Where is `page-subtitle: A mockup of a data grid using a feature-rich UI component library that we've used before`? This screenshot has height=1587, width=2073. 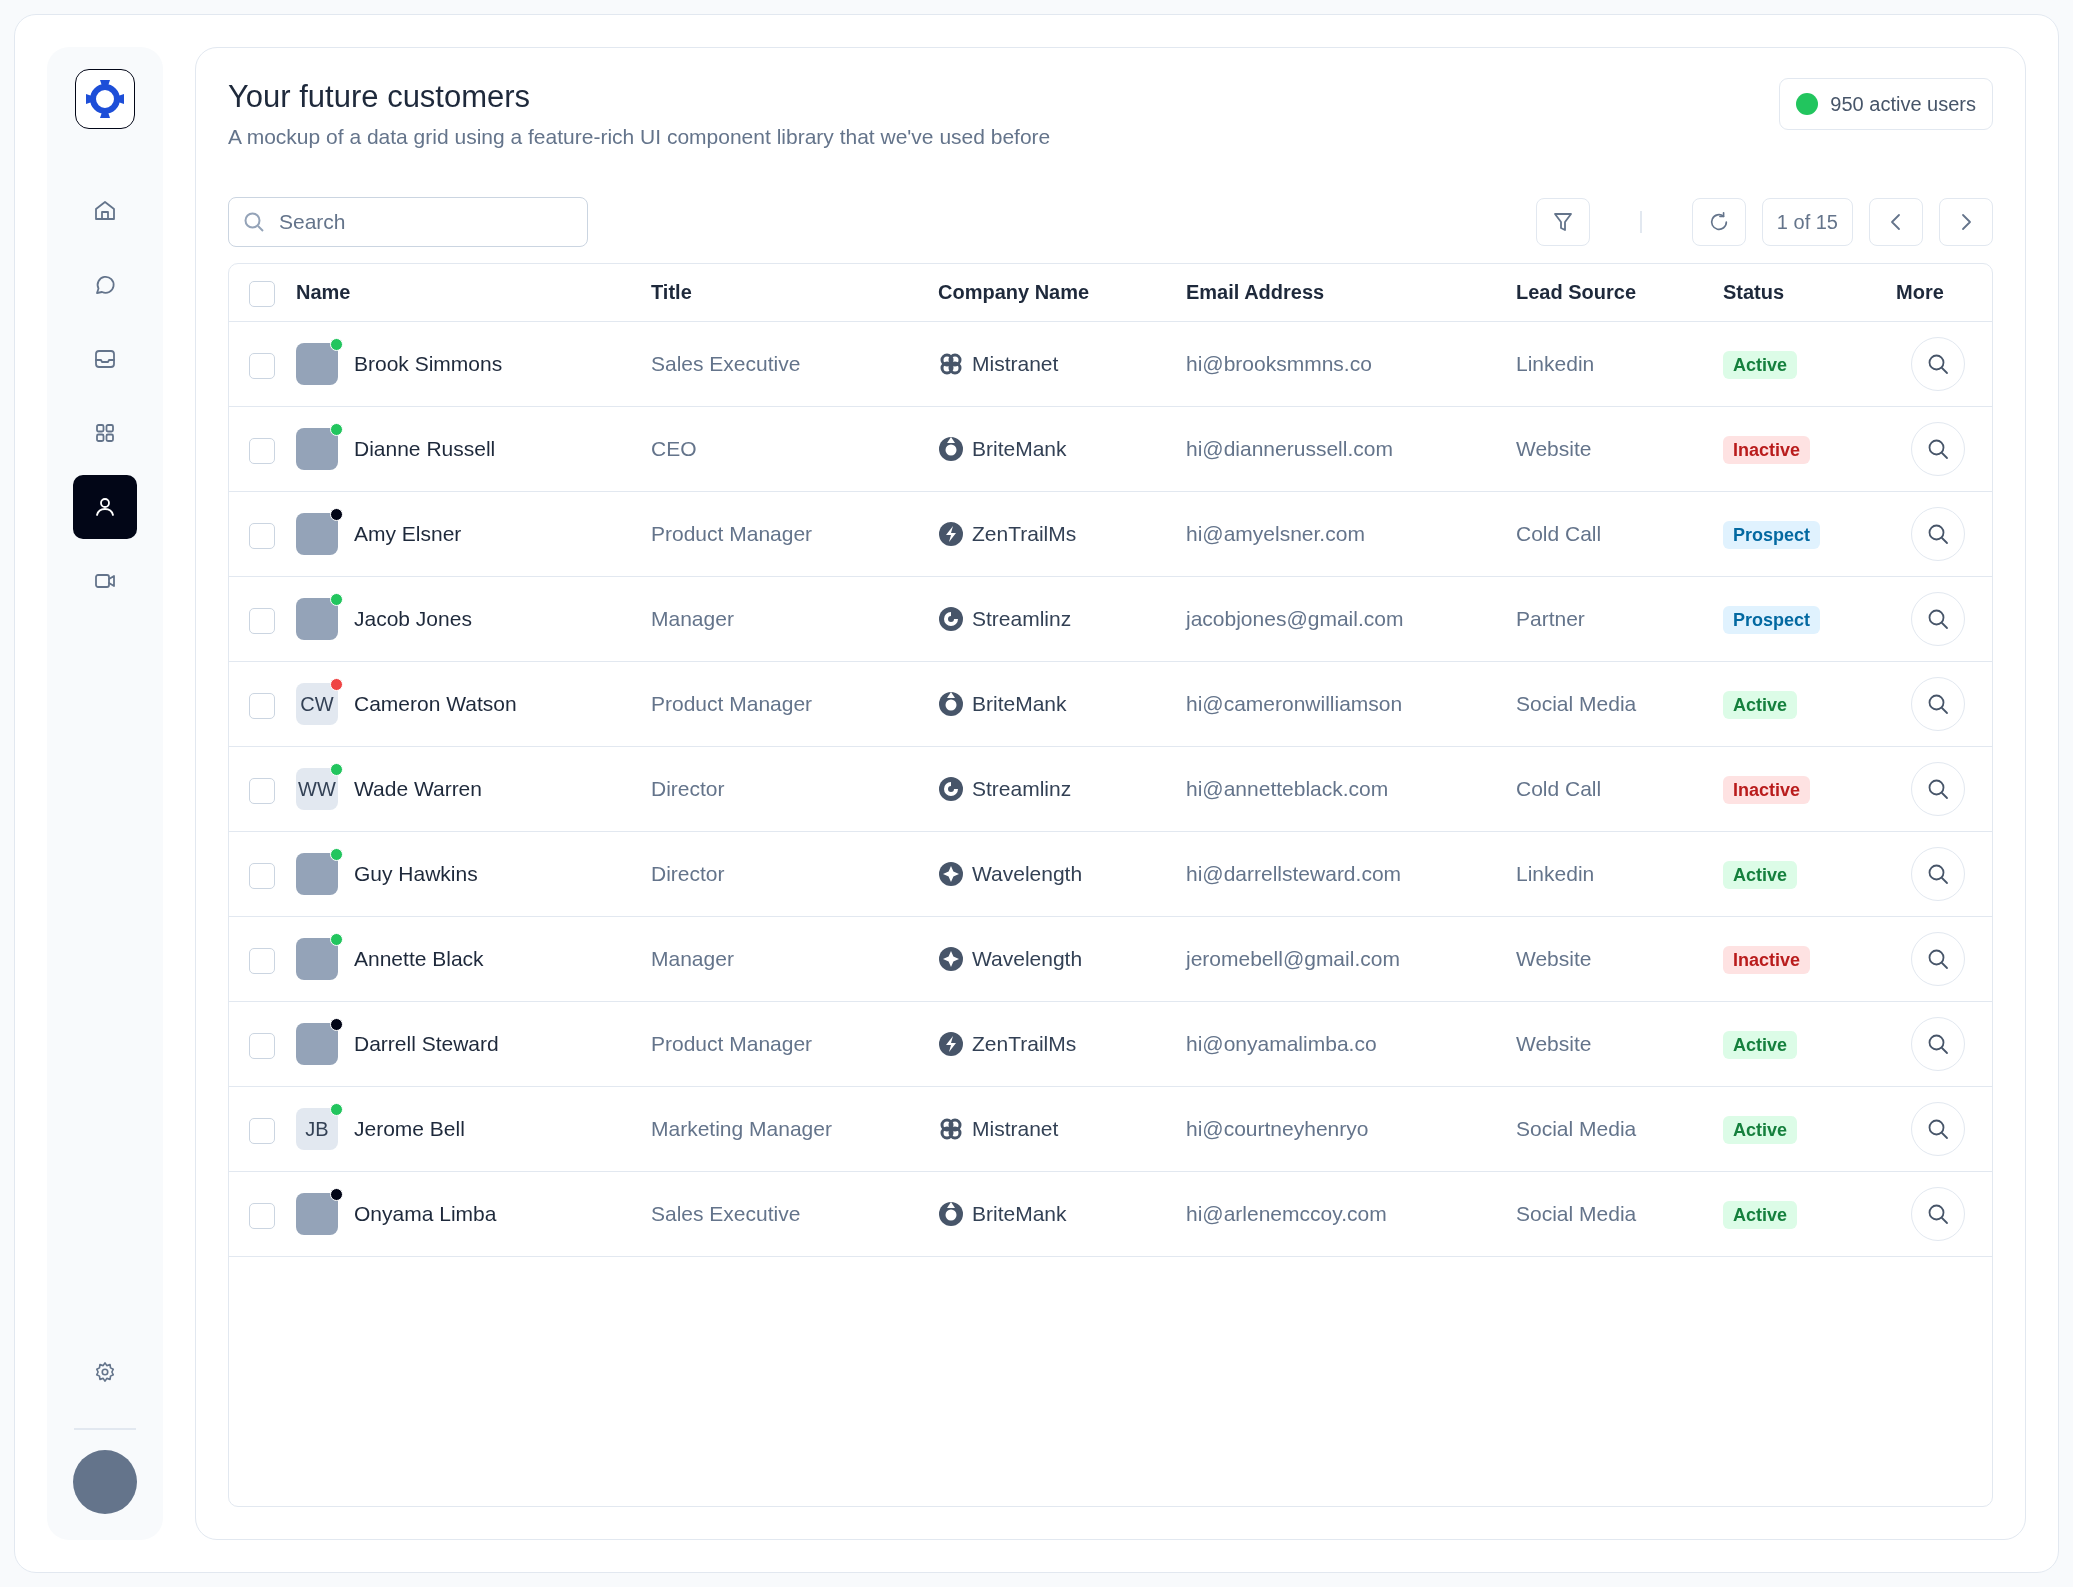
page-subtitle: A mockup of a data grid using a feature-rich UI component library that we've used before is located at coordinates (639, 137).